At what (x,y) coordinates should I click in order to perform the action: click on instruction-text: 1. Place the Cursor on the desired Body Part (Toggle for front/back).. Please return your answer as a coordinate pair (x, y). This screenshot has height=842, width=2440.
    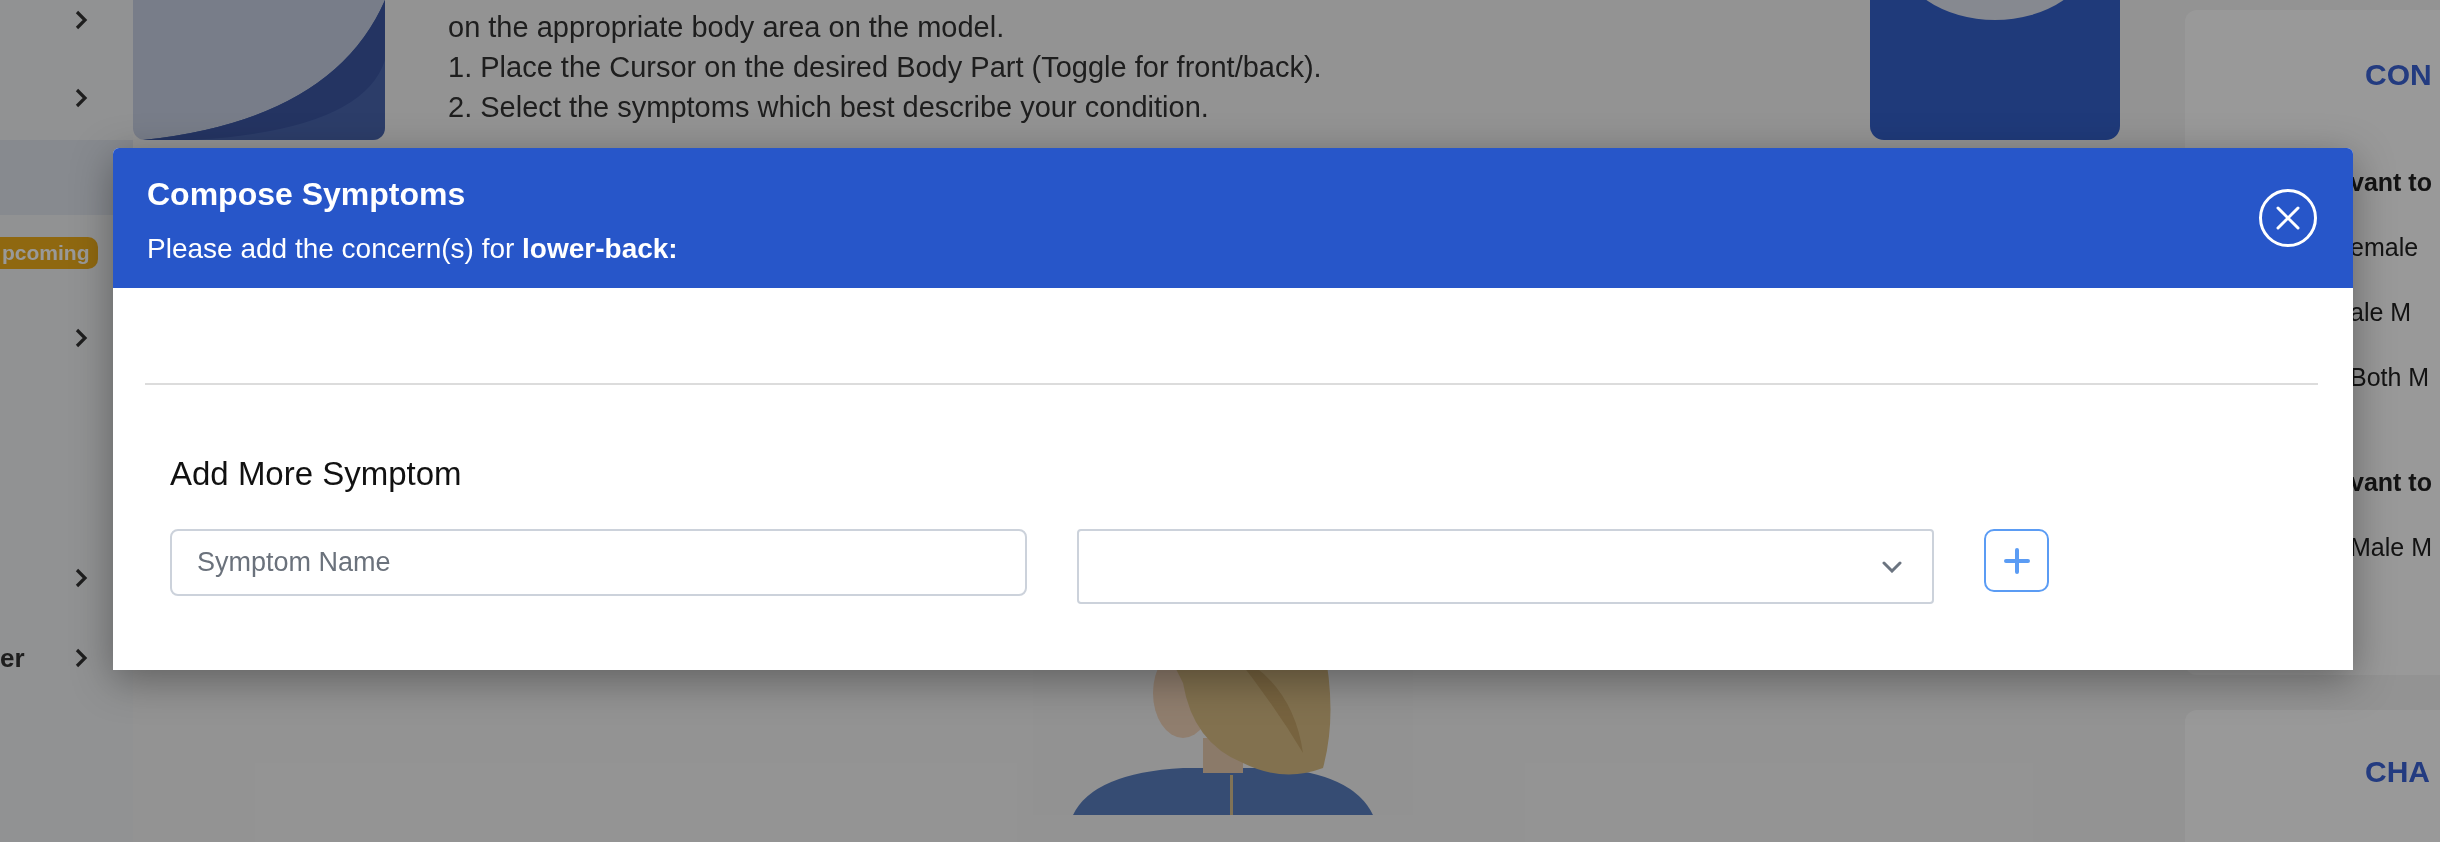
    Looking at the image, I should click on (885, 67).